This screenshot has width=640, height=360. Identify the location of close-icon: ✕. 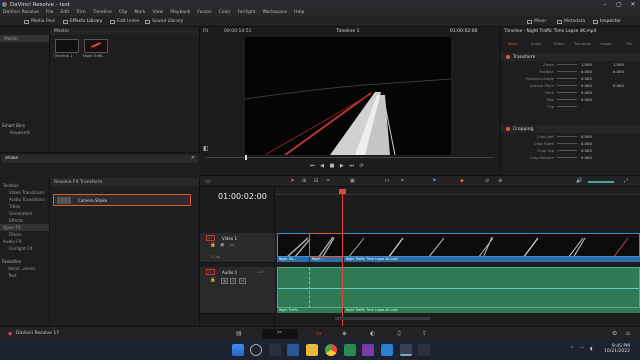
(633, 4).